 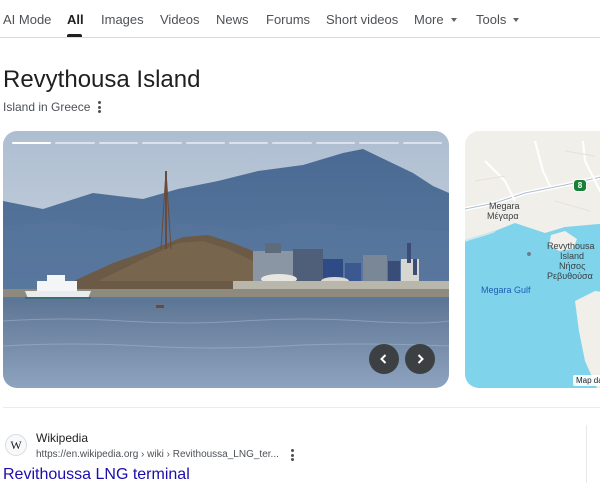 I want to click on next-photo-button, so click(x=420, y=359).